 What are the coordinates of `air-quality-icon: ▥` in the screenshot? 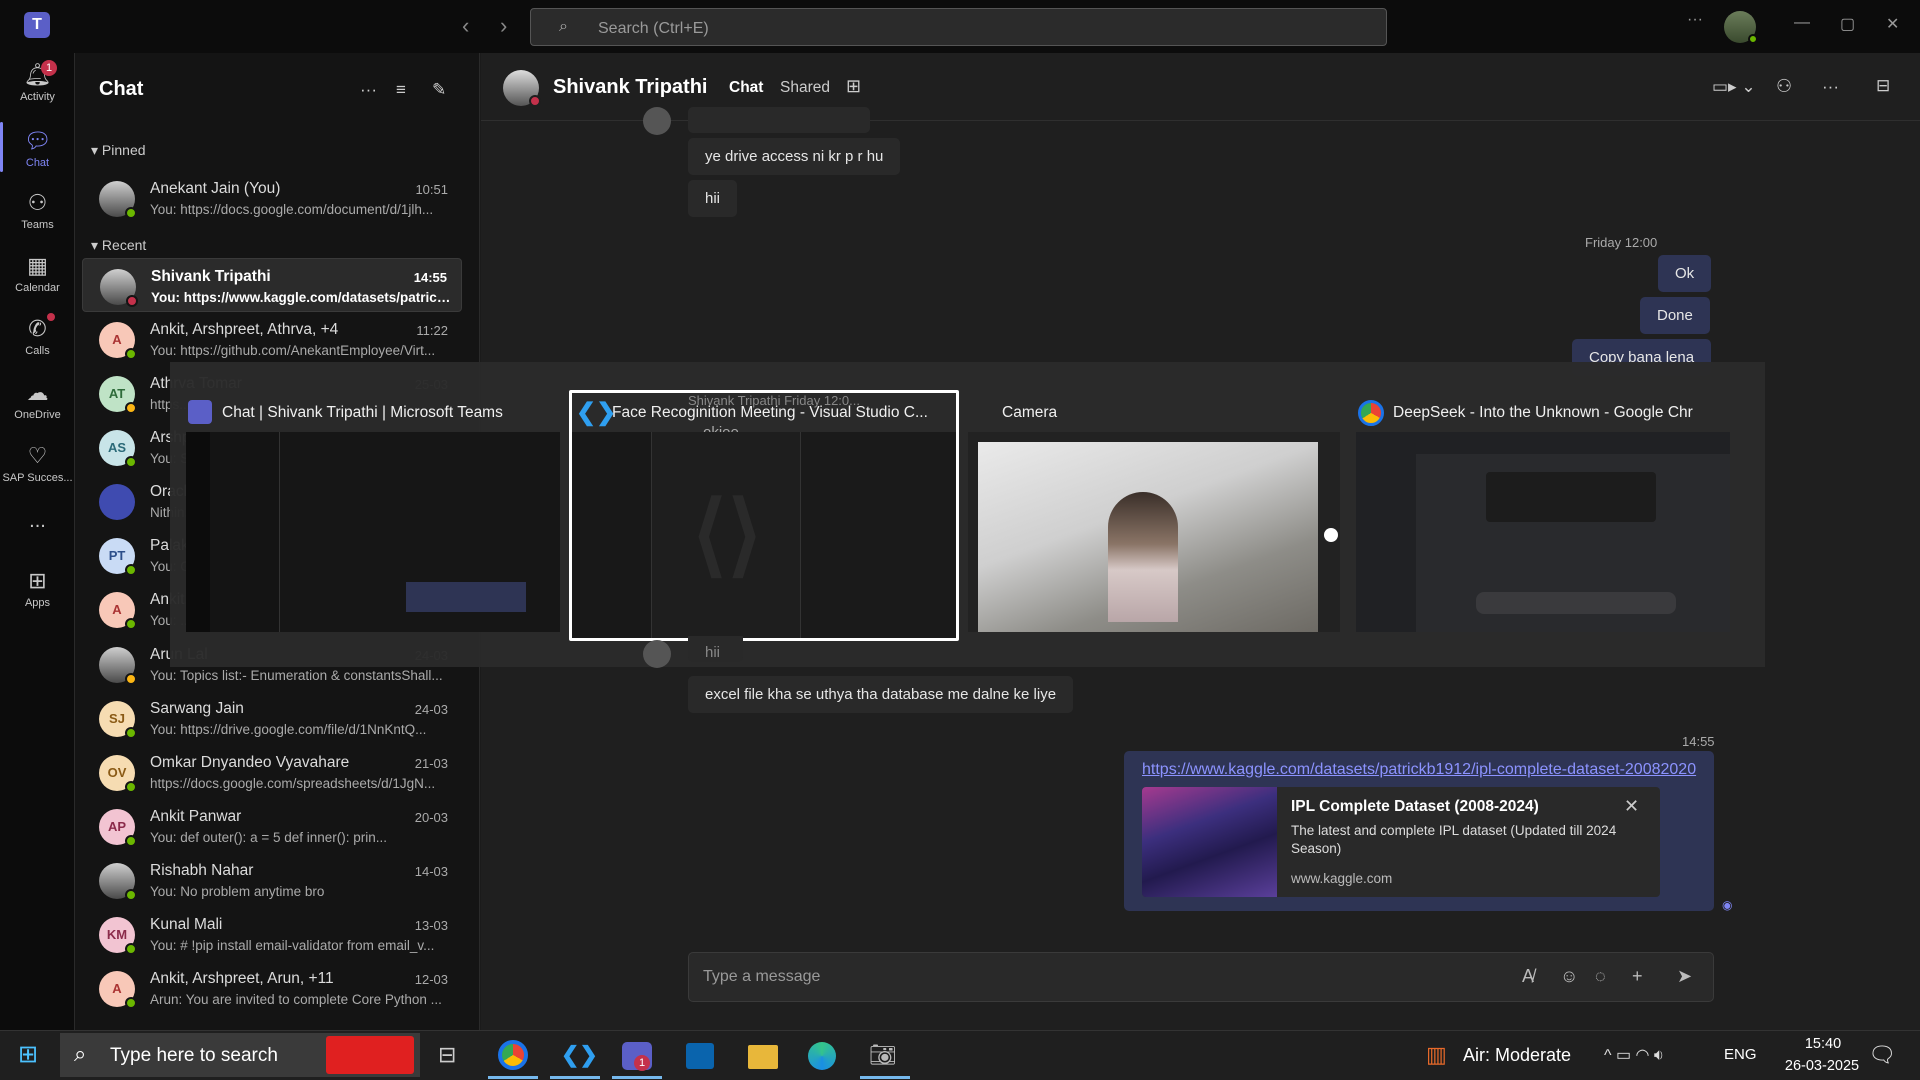 It's located at (1436, 1054).